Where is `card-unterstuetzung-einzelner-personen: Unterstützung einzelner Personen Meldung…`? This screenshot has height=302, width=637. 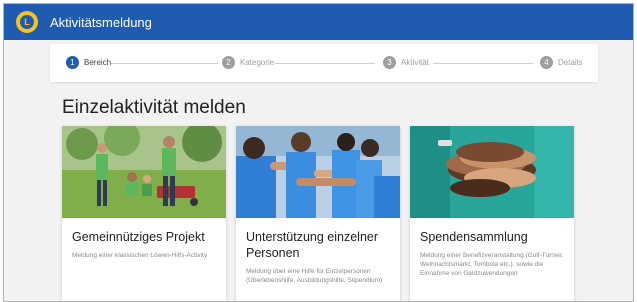 card-unterstuetzung-einzelner-personen: Unterstützung einzelner Personen Meldung… is located at coordinates (318, 213).